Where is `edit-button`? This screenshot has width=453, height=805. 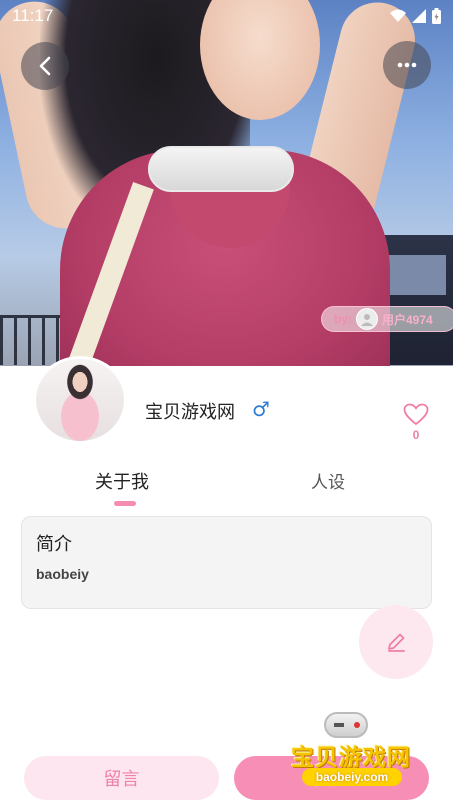
edit-button is located at coordinates (396, 642).